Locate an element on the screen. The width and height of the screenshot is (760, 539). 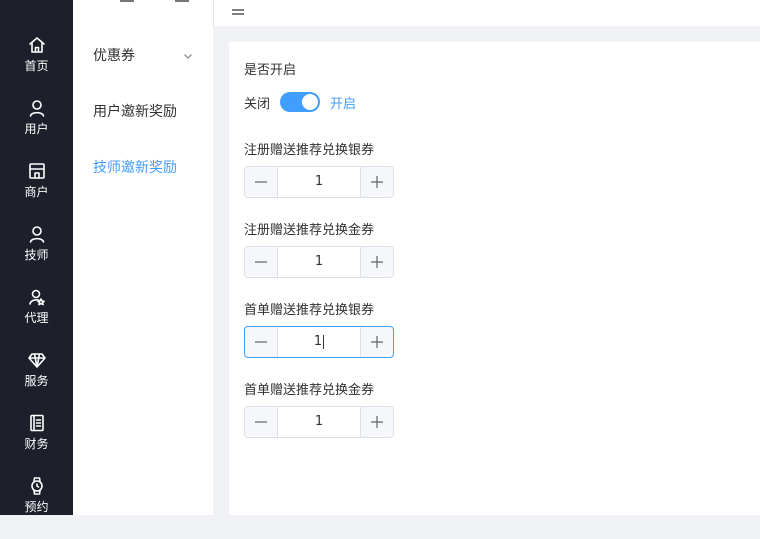
sidebar-item-label: 财务 is located at coordinates (36, 444).